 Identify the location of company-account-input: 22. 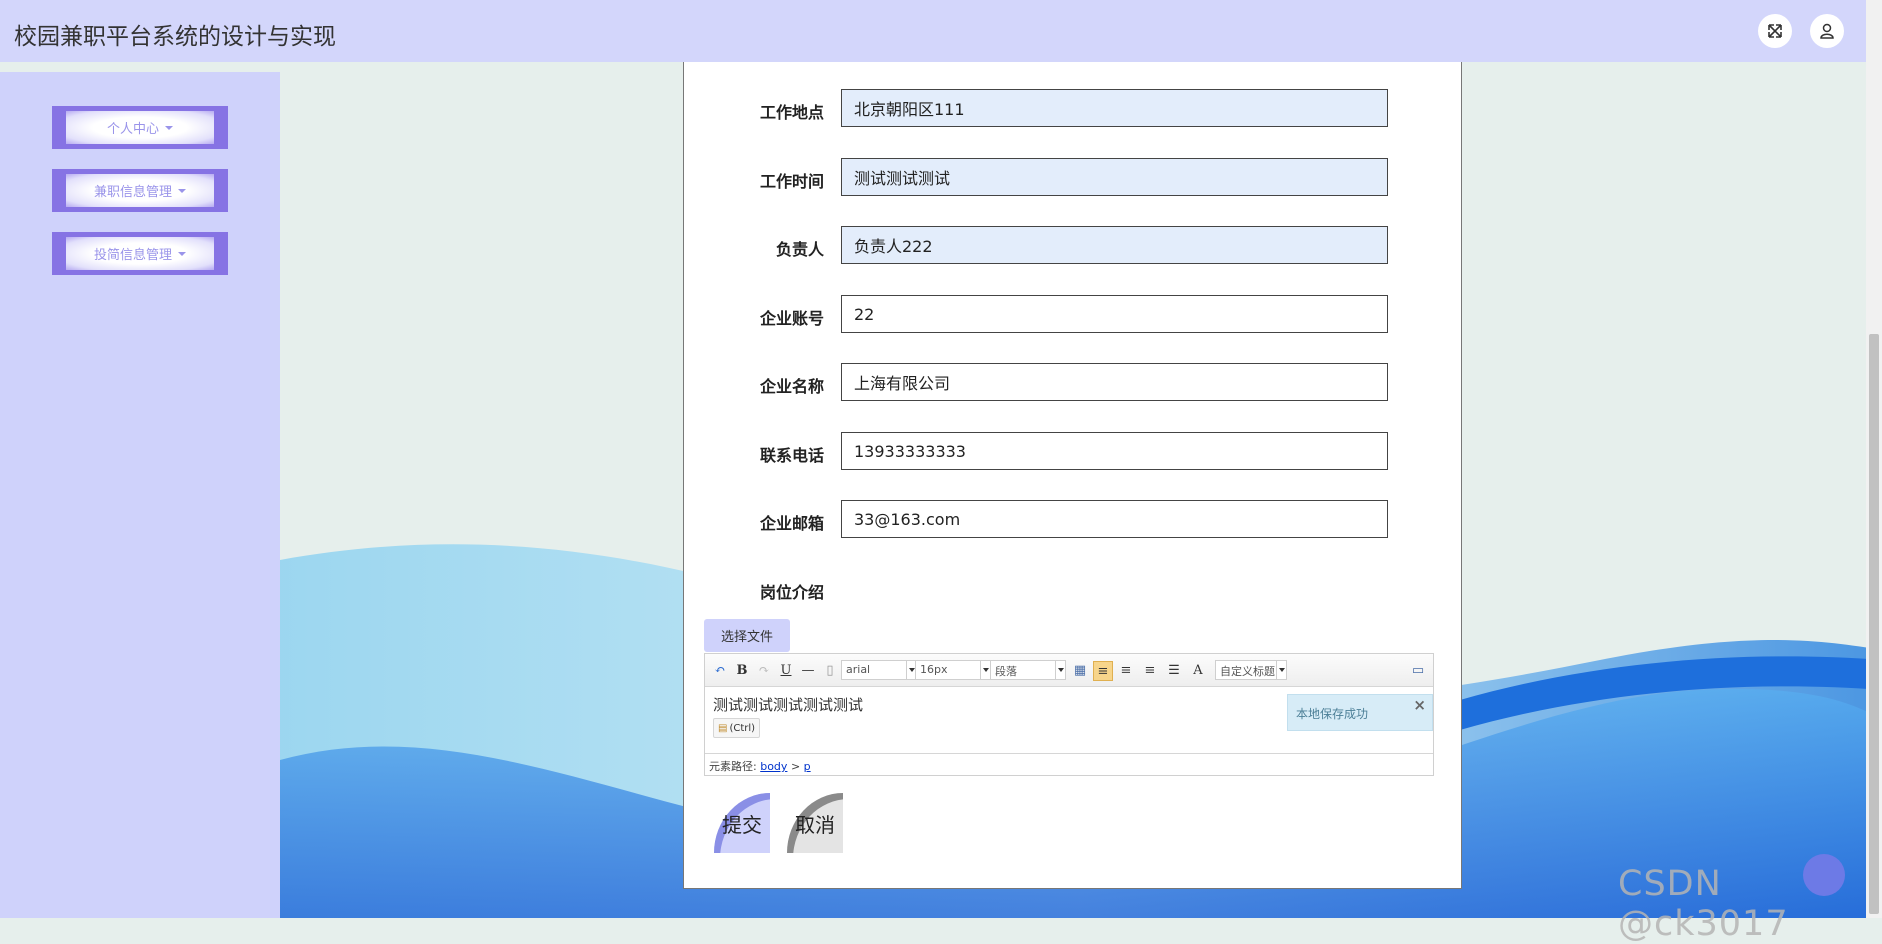
(1114, 314).